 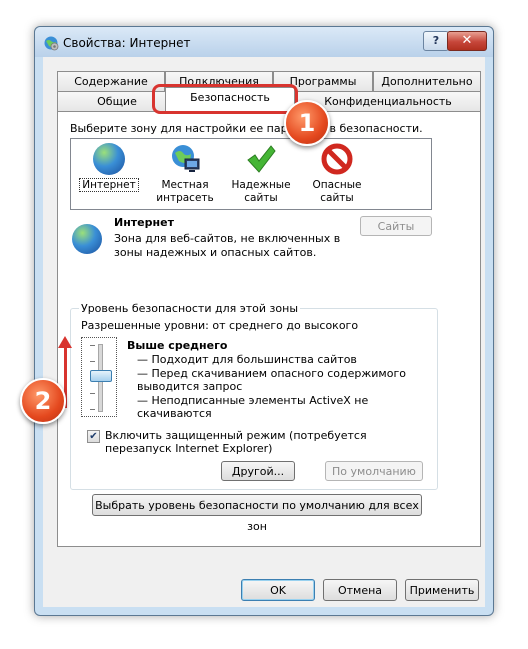 What do you see at coordinates (427, 81) in the screenshot?
I see `tab-advanced: Дополнительно` at bounding box center [427, 81].